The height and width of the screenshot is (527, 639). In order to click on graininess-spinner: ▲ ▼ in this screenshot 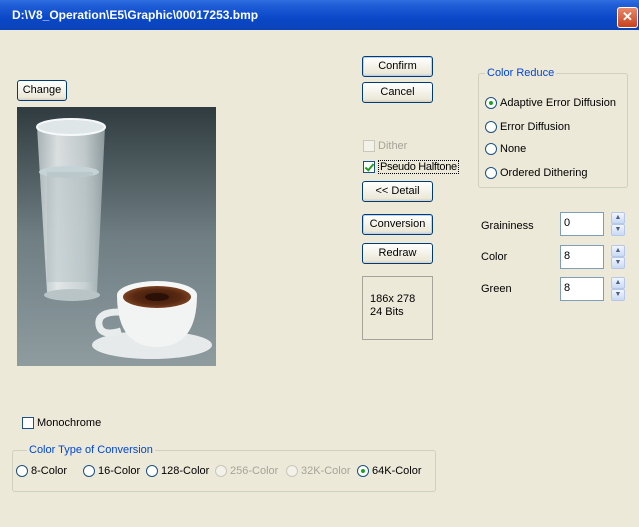, I will do `click(618, 224)`.